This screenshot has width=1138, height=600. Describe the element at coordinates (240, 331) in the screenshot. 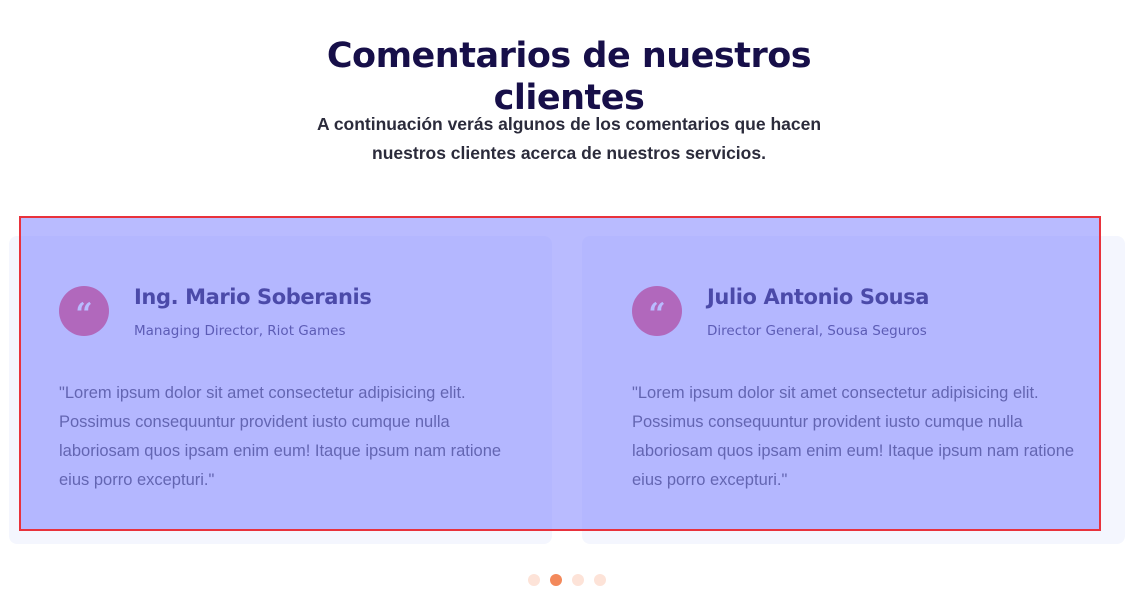

I see `testimonial-role: Managing Director, Riot Games` at that location.